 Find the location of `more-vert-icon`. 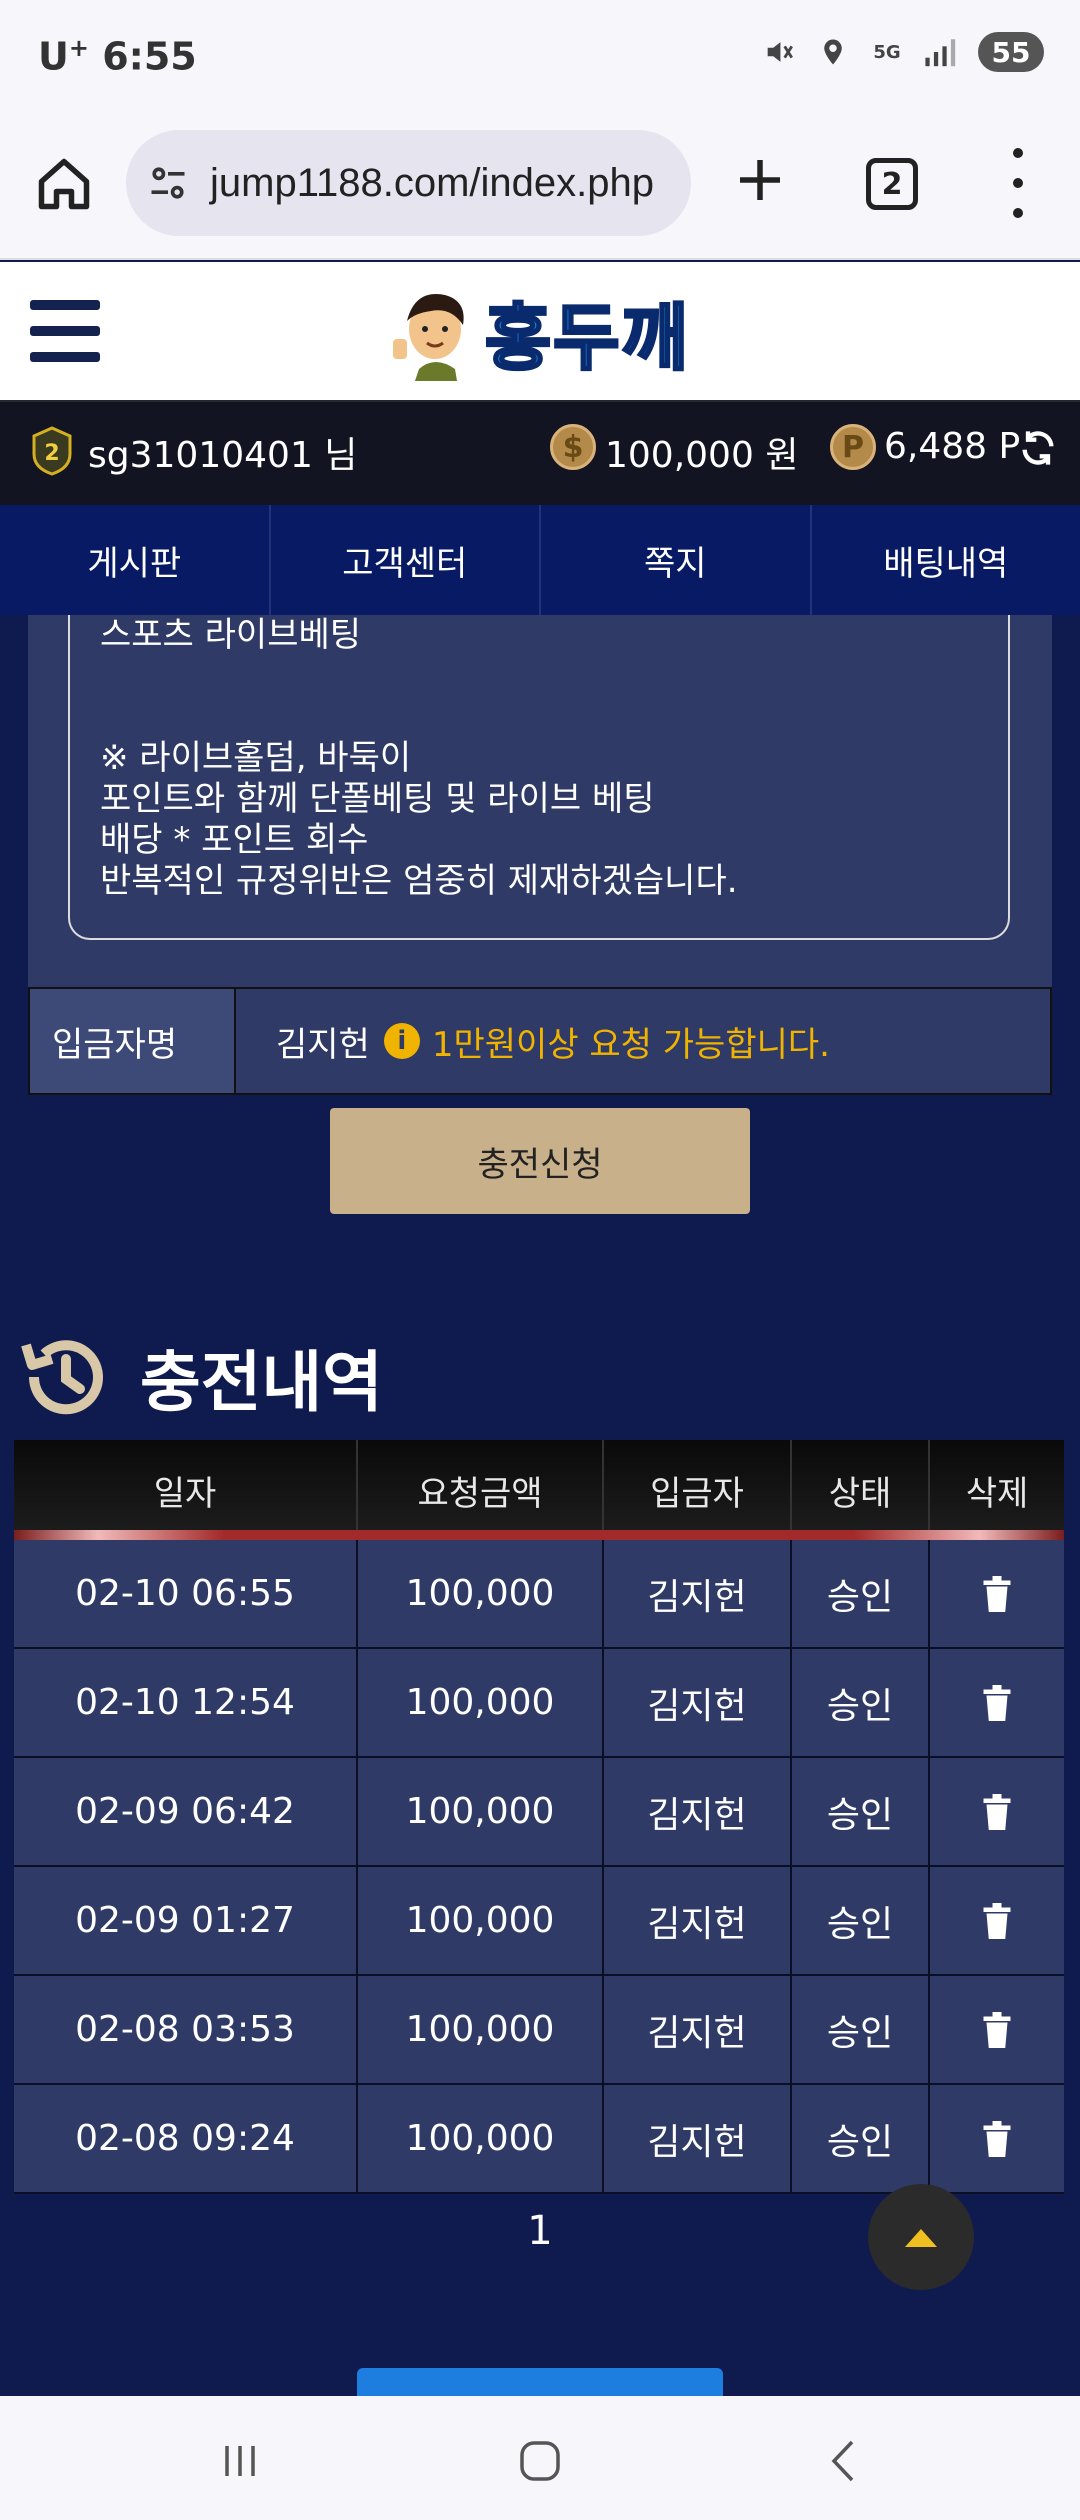

more-vert-icon is located at coordinates (1018, 183).